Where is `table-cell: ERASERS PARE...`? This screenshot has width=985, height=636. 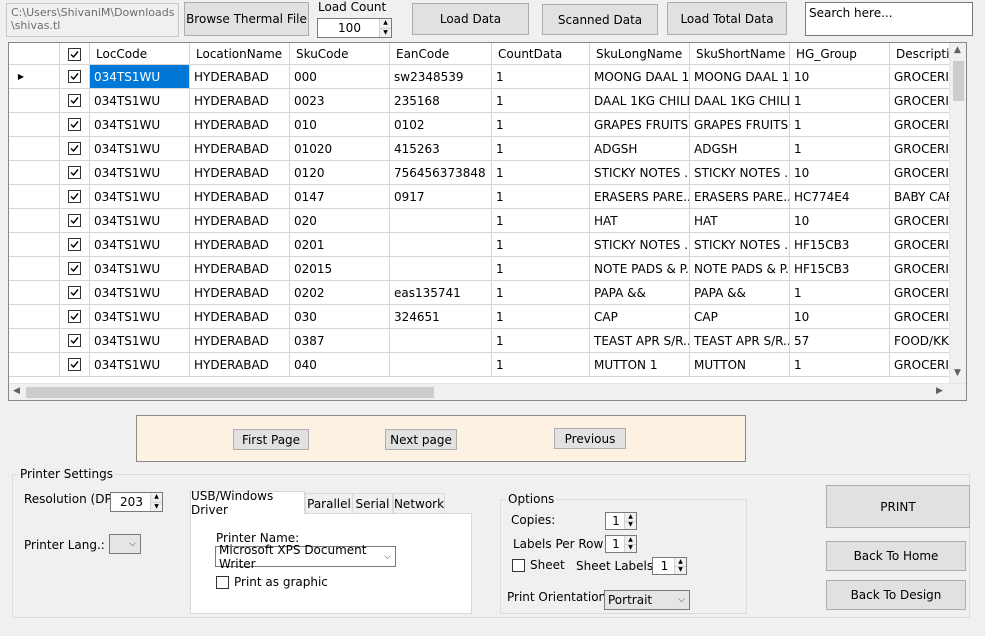
table-cell: ERASERS PARE... is located at coordinates (740, 197).